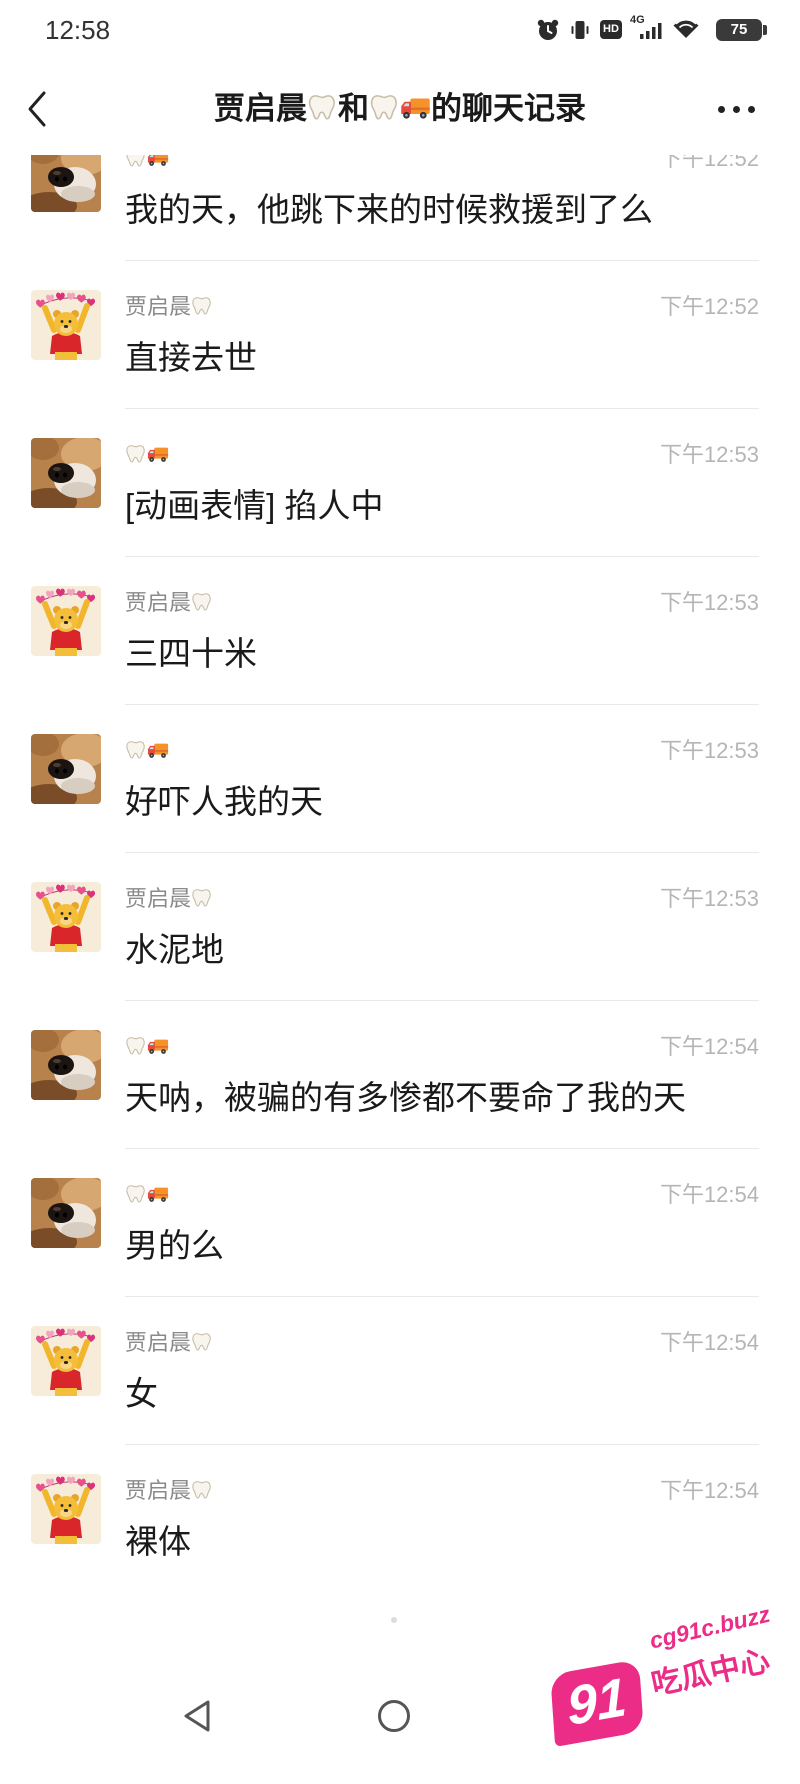 This screenshot has width=800, height=1784. I want to click on message-text: 裸体, so click(158, 1541).